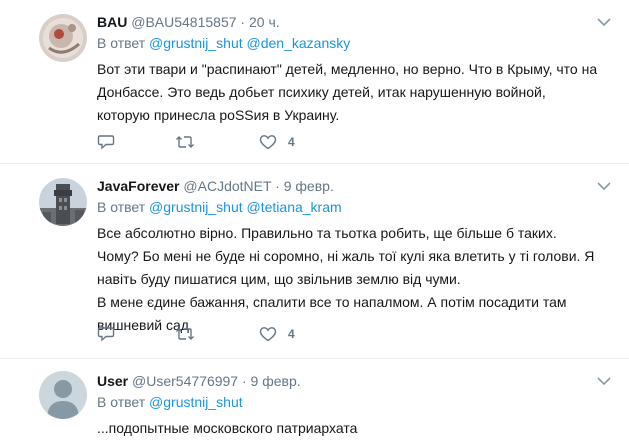 Image resolution: width=629 pixels, height=445 pixels. What do you see at coordinates (185, 381) in the screenshot?
I see `user-handle: @User54776997` at bounding box center [185, 381].